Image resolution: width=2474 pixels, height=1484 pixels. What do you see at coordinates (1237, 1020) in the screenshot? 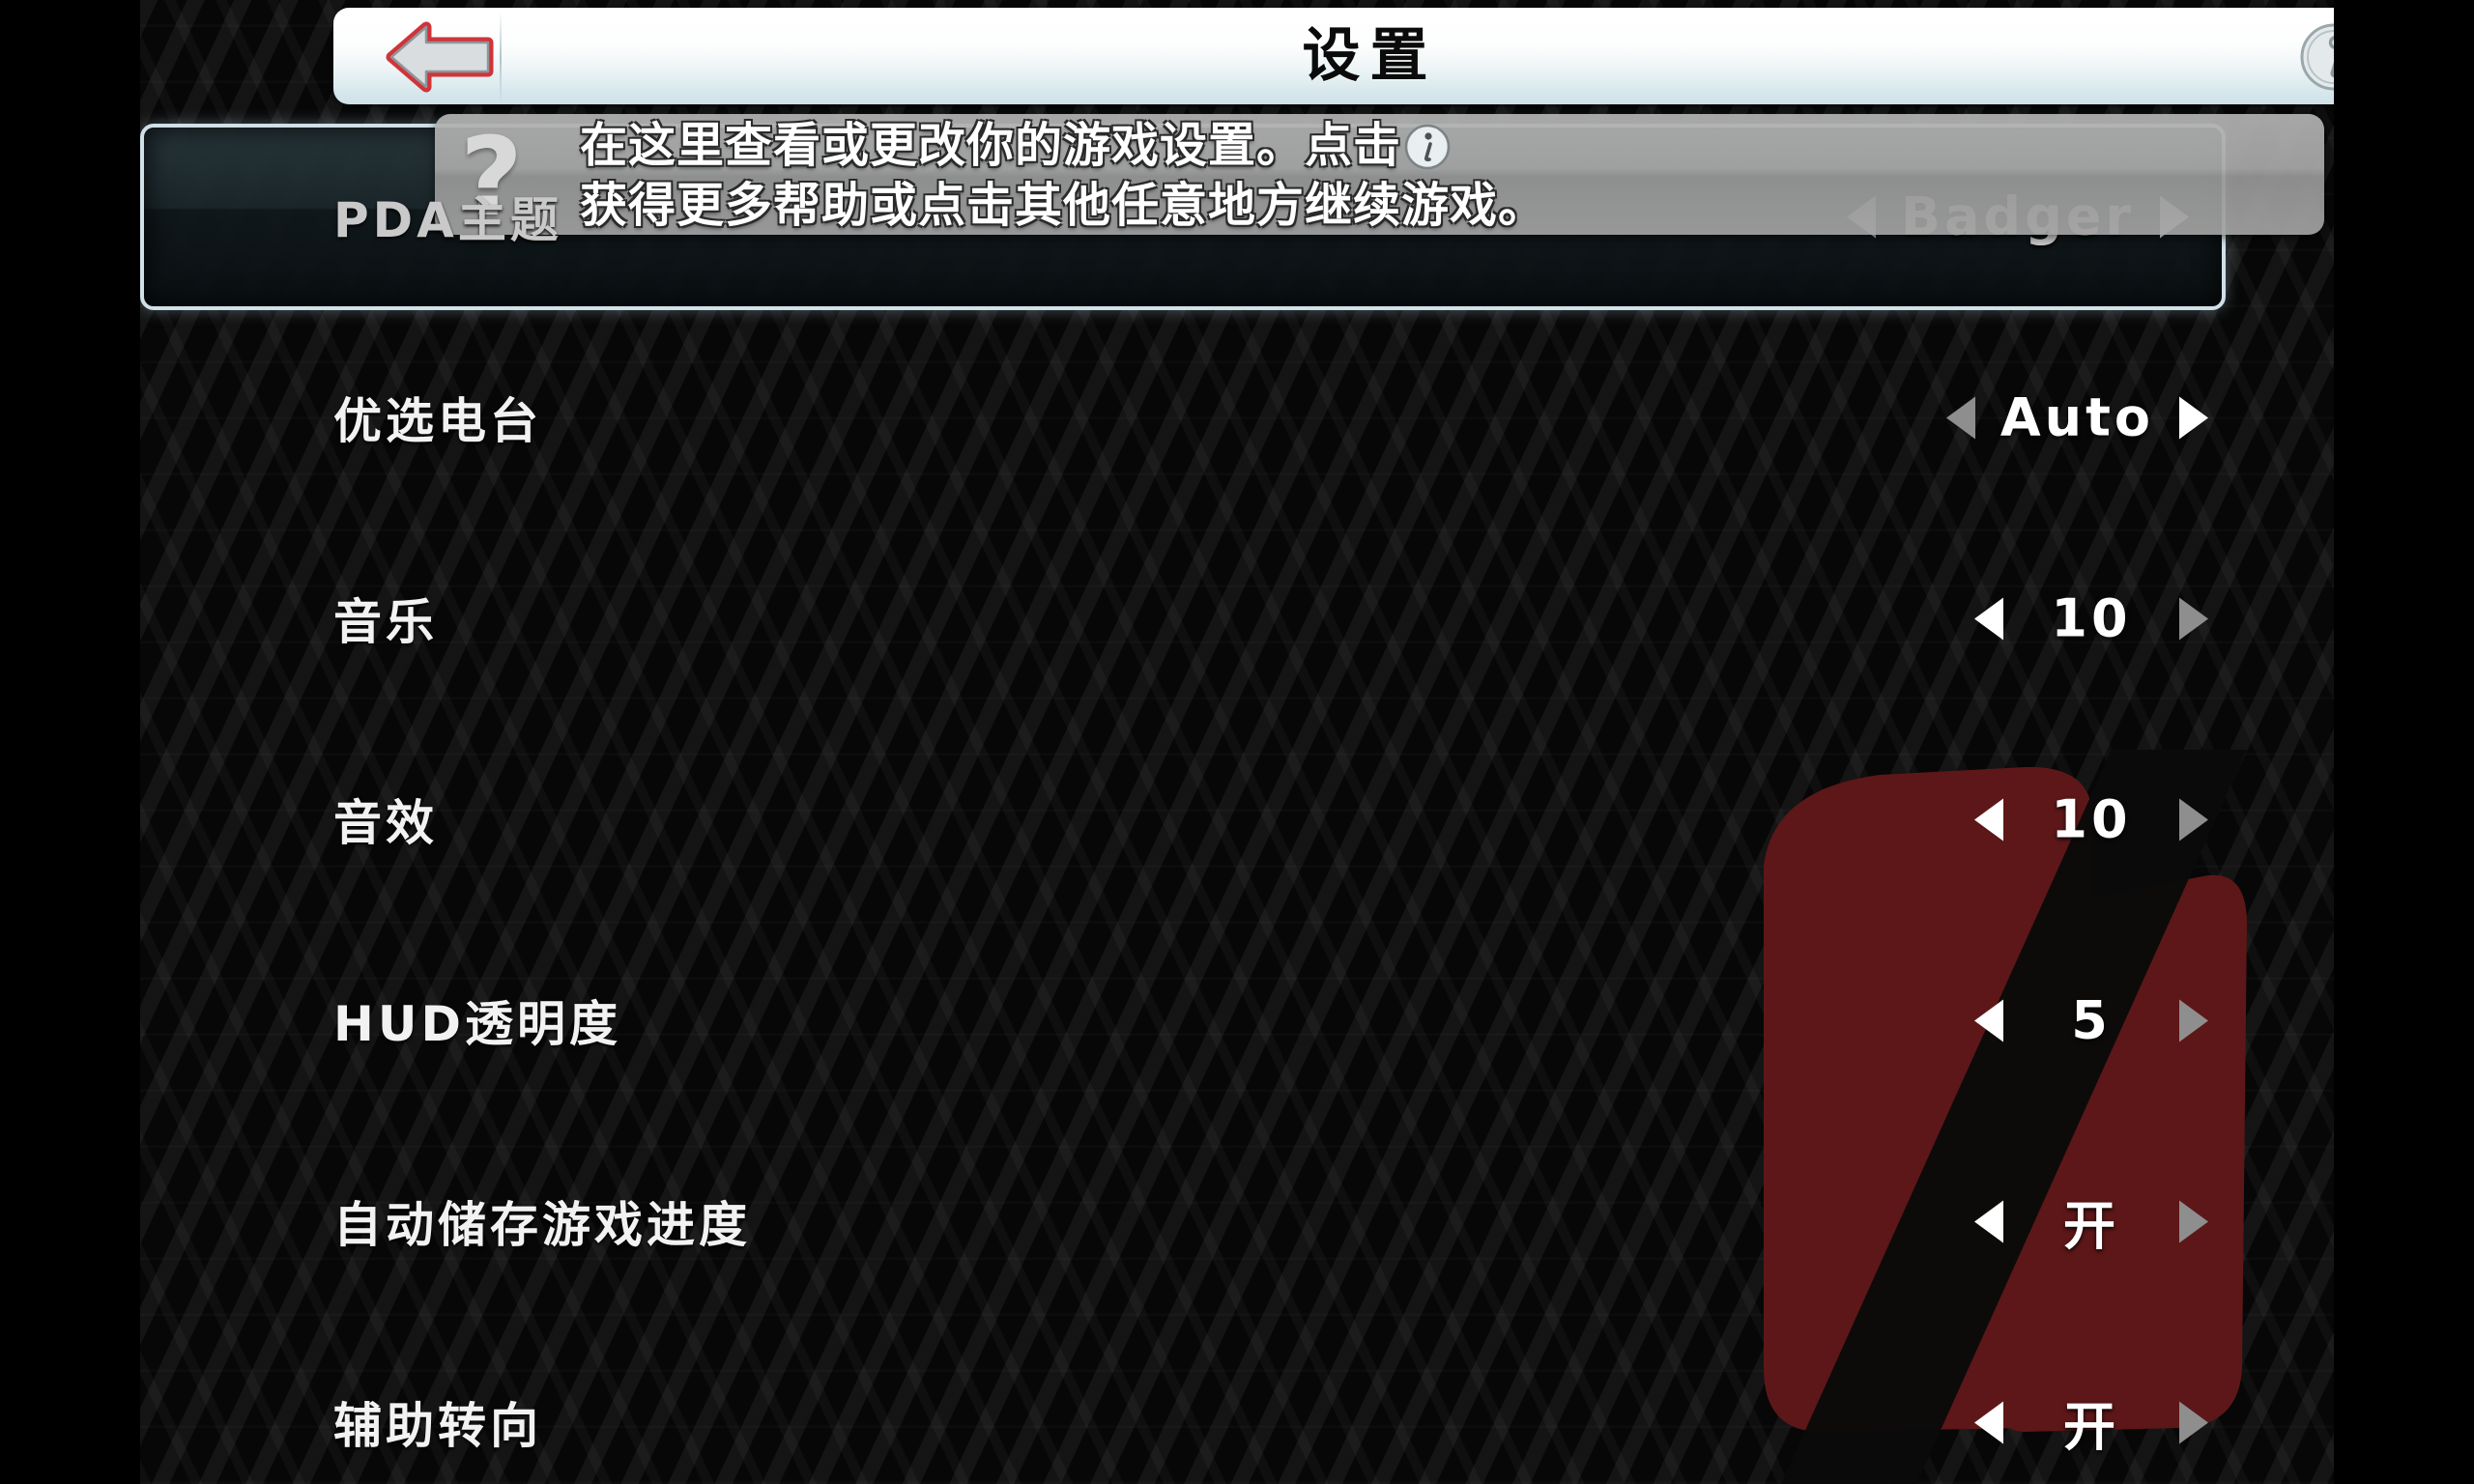
I see `settings-row-hud-transparency: HUD透明度 5` at bounding box center [1237, 1020].